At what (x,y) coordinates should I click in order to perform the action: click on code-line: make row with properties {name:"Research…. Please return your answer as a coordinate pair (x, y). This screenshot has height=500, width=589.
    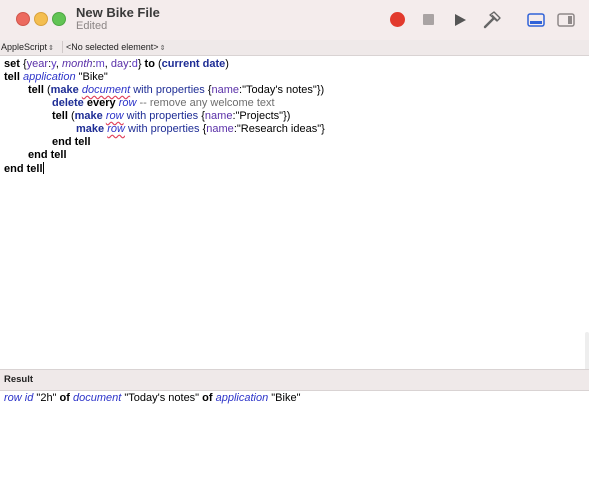
    Looking at the image, I should click on (200, 129).